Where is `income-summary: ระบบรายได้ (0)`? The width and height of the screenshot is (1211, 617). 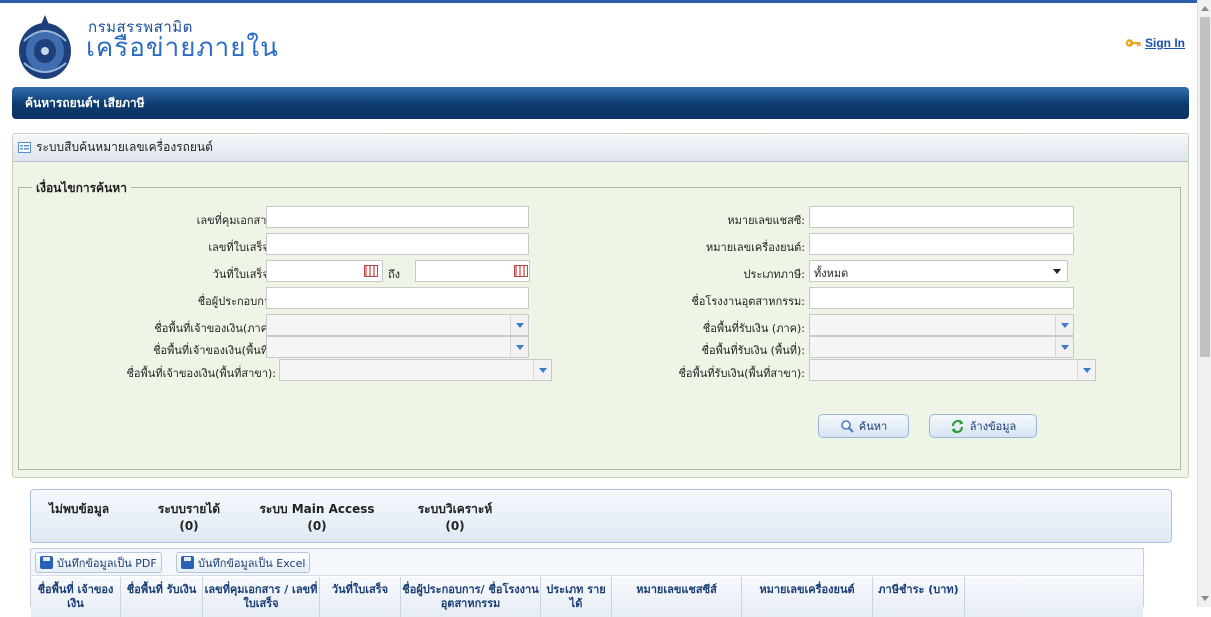
income-summary: ระบบรายได้ (0) is located at coordinates (189, 518).